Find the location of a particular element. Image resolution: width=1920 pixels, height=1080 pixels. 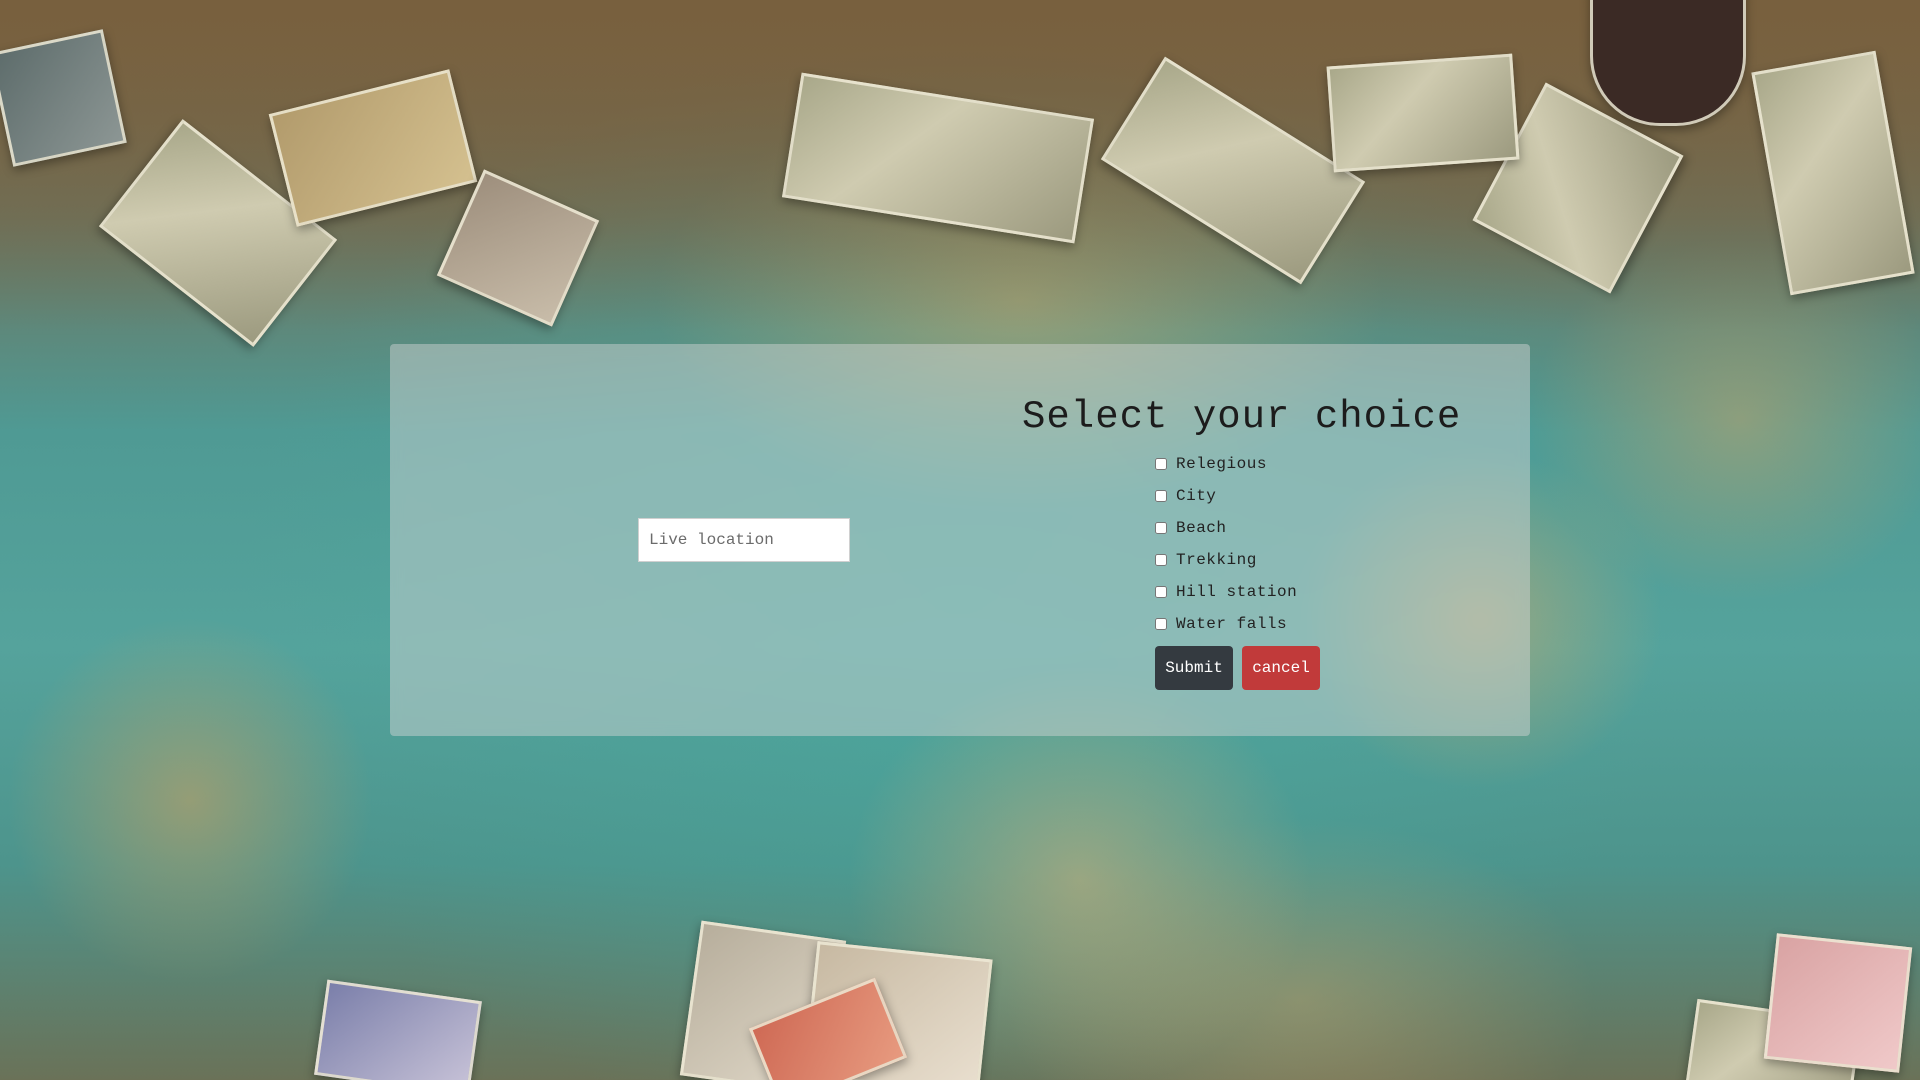

choice-label: Relegious is located at coordinates (1221, 464).